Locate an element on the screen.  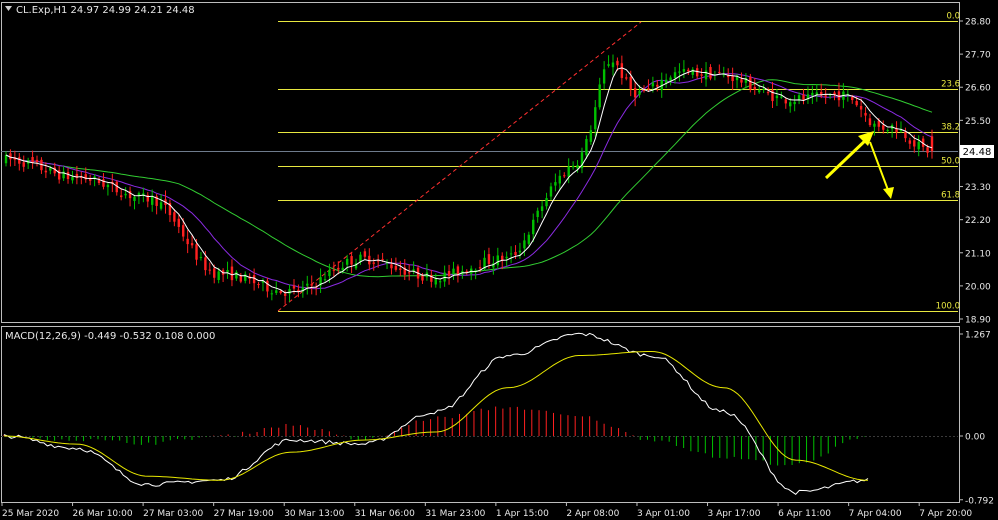
price-tag-label: 24.48 is located at coordinates (977, 152).